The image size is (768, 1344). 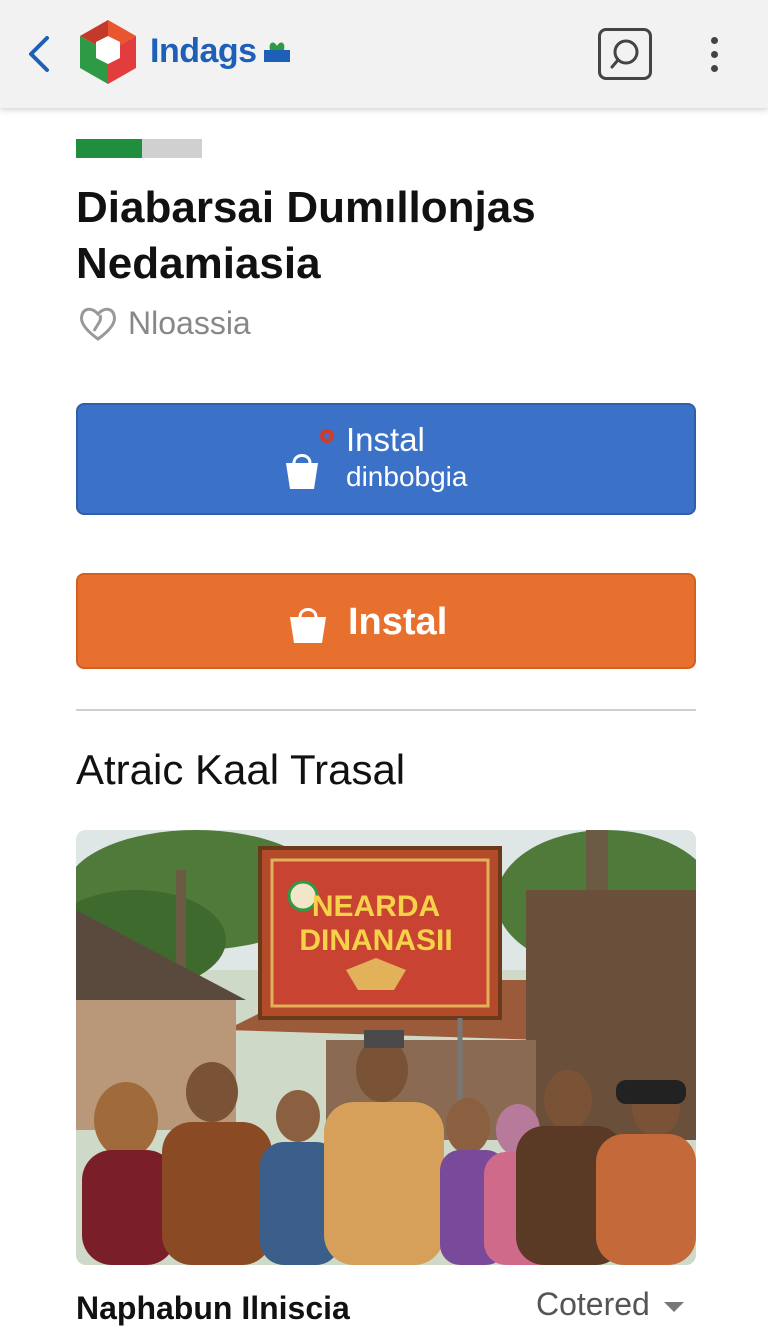 I want to click on progress-bar, so click(x=139, y=148).